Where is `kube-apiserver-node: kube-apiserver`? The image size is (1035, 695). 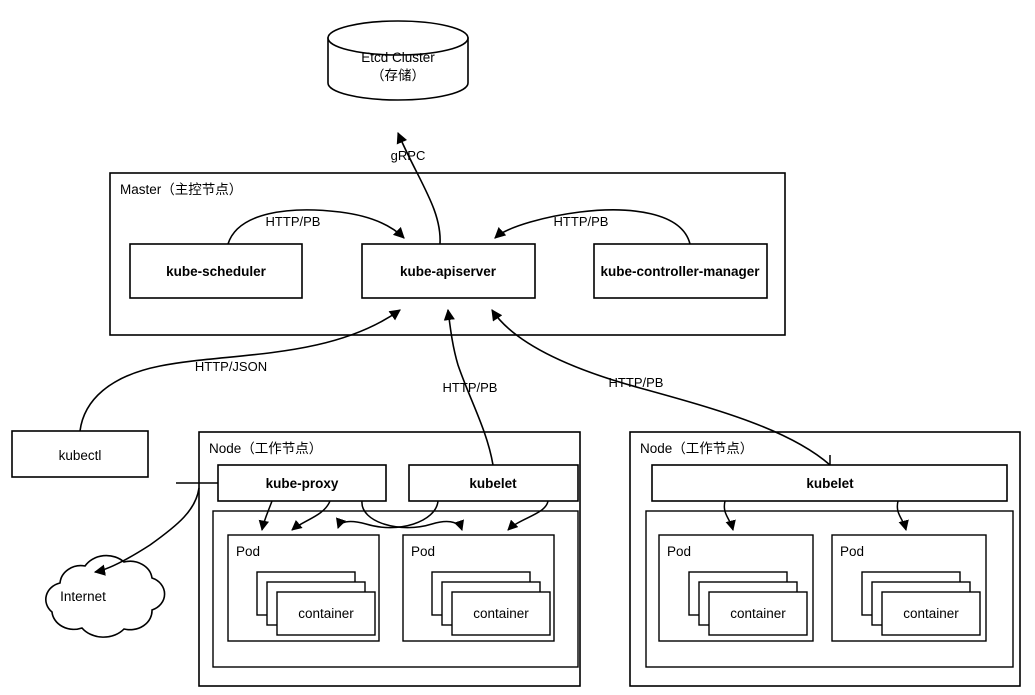
kube-apiserver-node: kube-apiserver is located at coordinates (448, 271).